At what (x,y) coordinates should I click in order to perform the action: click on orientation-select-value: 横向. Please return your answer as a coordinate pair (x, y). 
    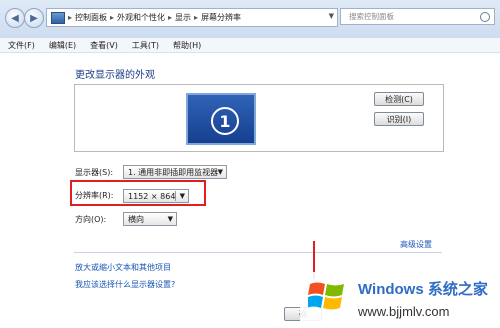
    Looking at the image, I should click on (136, 219).